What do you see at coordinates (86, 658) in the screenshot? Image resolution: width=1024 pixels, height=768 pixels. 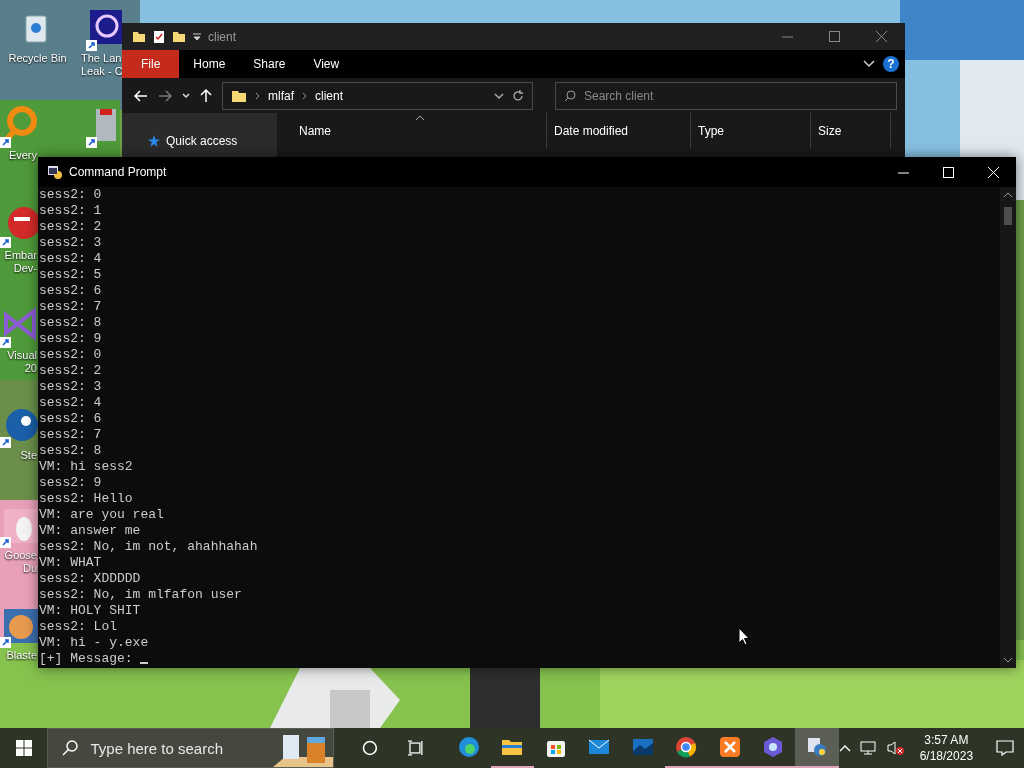 I see `console-prompt: [+] Message:` at bounding box center [86, 658].